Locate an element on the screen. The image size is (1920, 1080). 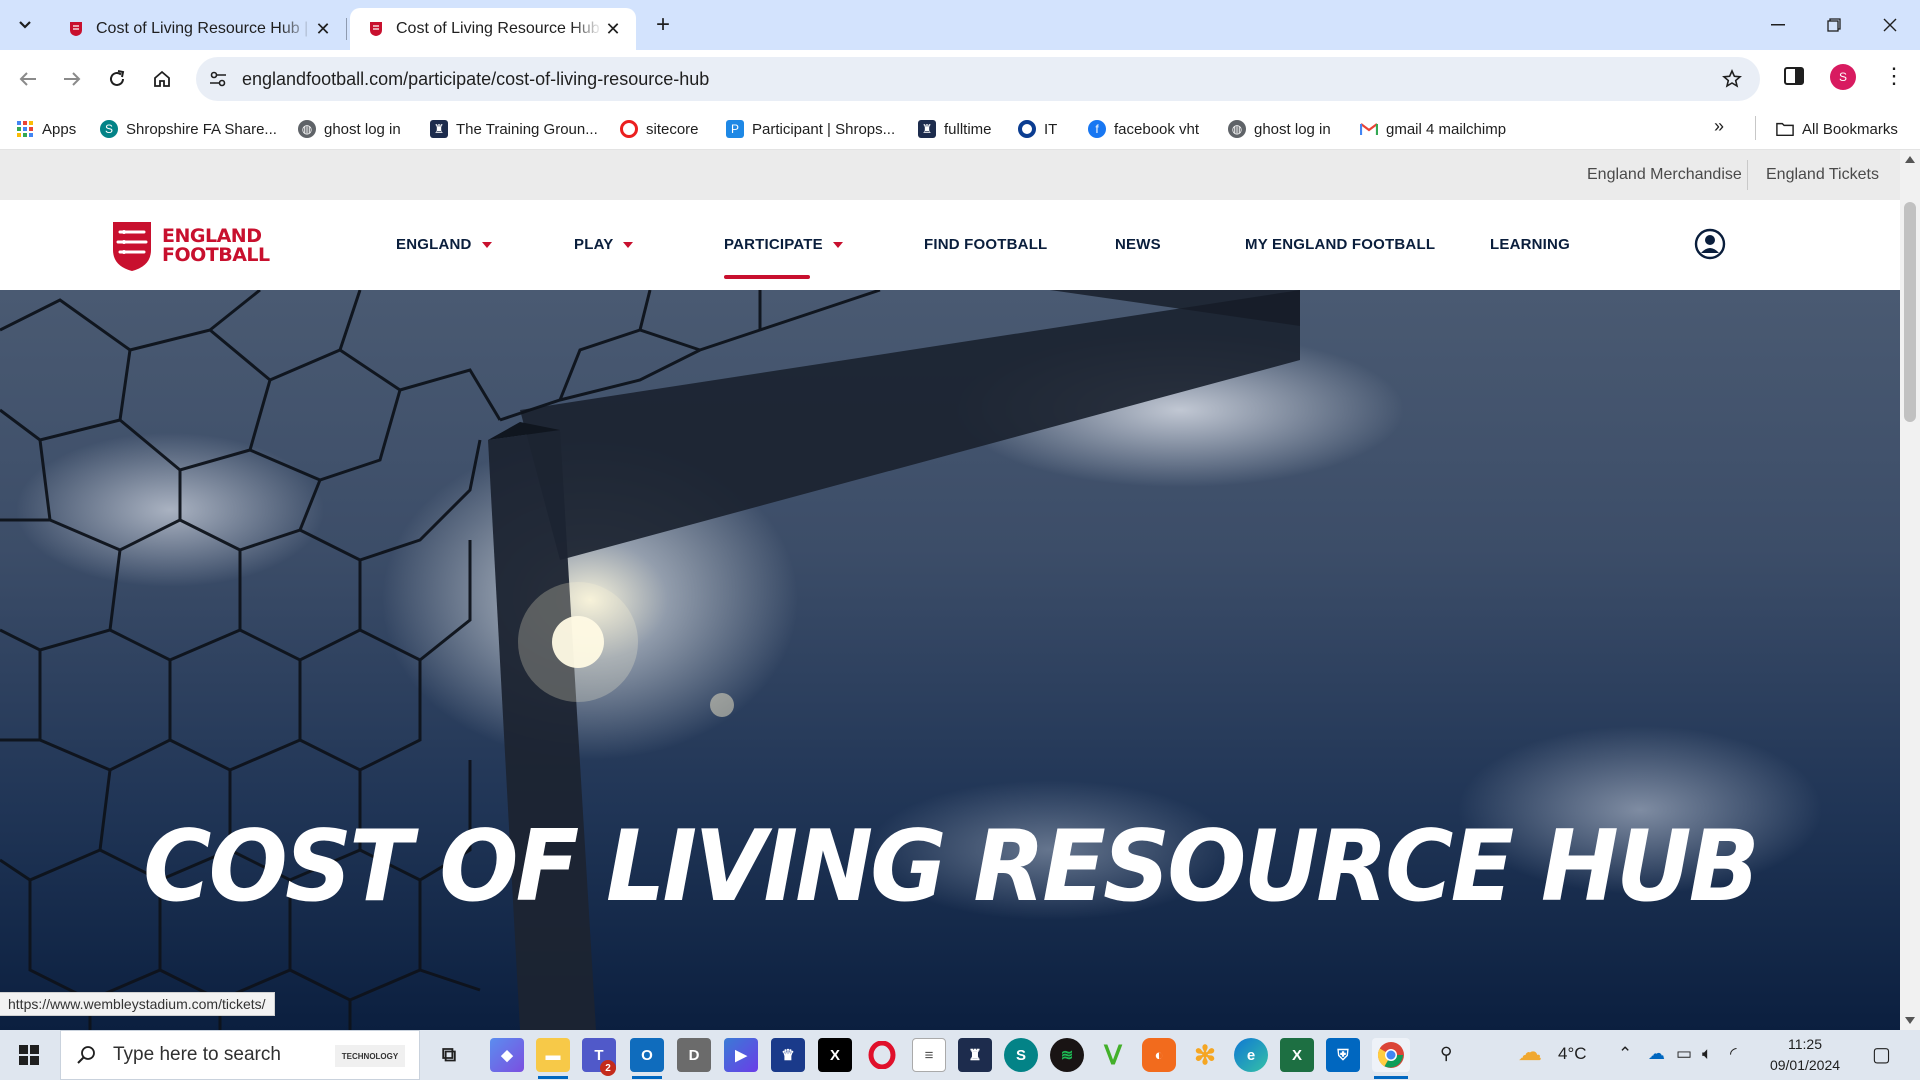
club-crest-icon: ♛ is located at coordinates (788, 1055).